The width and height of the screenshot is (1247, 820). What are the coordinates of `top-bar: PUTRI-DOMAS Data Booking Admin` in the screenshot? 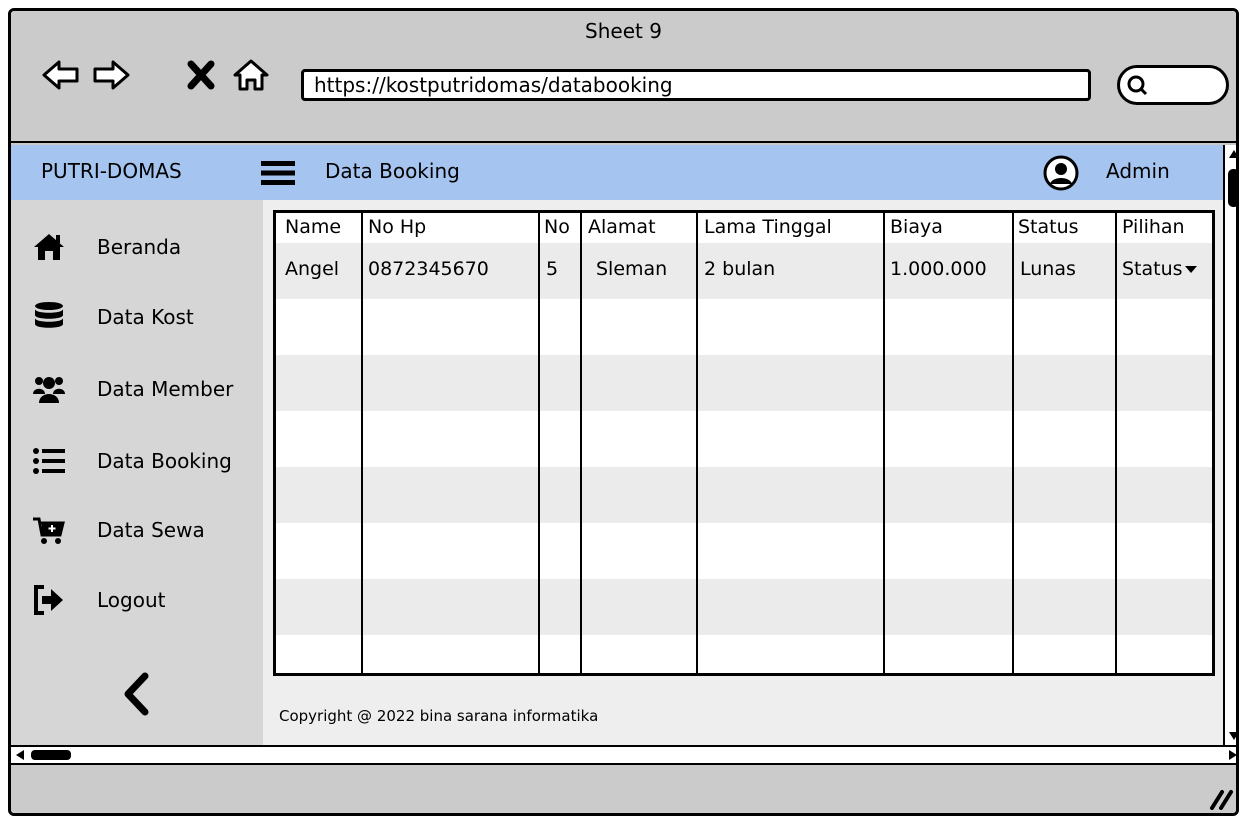 It's located at (617, 172).